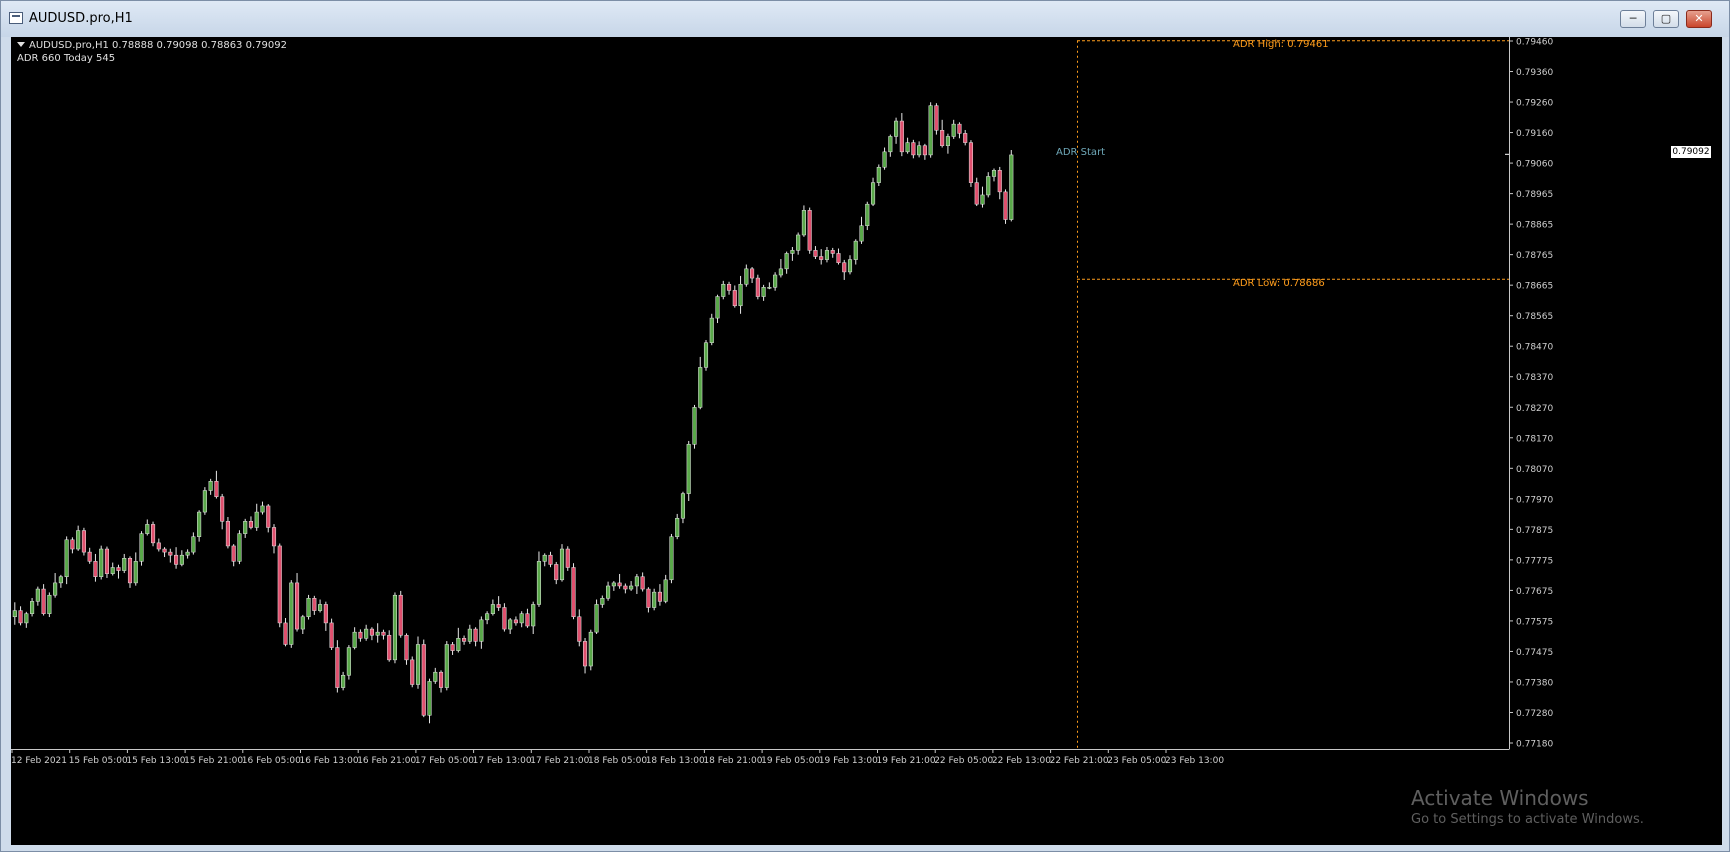 The width and height of the screenshot is (1730, 852). I want to click on price-tick-label: 0.78965, so click(1534, 195).